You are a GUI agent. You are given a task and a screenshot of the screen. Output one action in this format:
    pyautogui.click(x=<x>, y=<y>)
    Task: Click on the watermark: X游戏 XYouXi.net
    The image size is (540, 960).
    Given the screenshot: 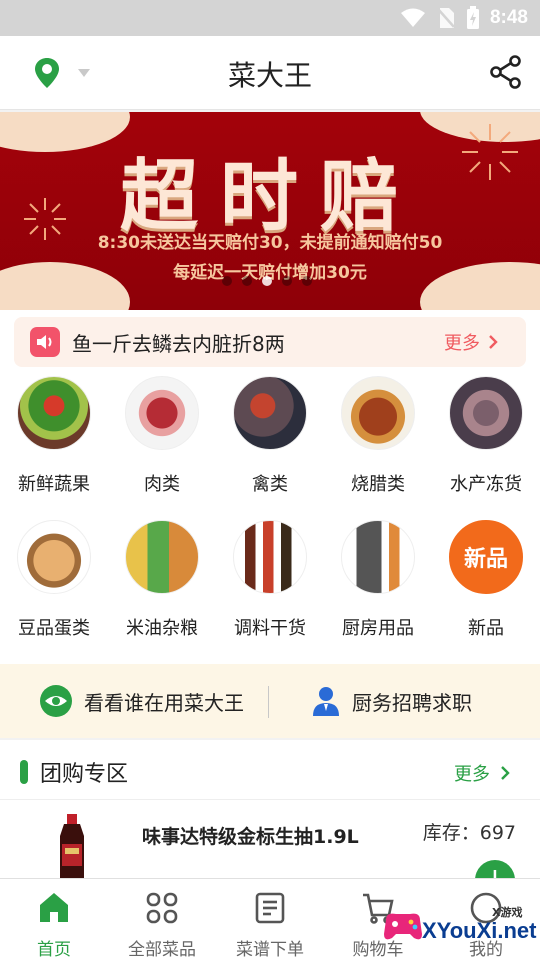 What is the action you would take?
    pyautogui.click(x=456, y=930)
    